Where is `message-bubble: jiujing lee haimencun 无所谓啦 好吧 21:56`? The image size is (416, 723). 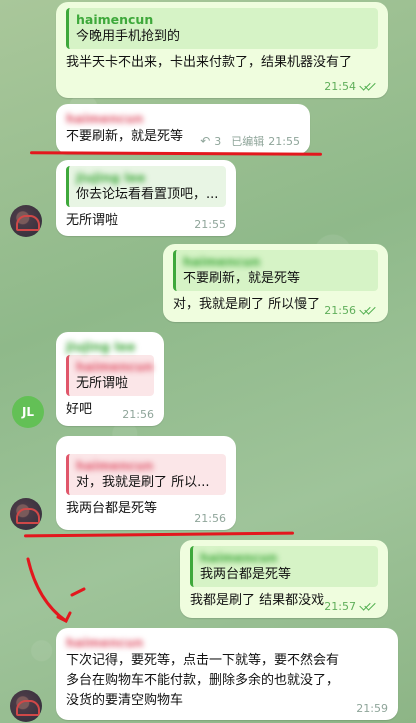
message-bubble: jiujing lee haimencun 无所谓啦 好吧 21:56 is located at coordinates (110, 379).